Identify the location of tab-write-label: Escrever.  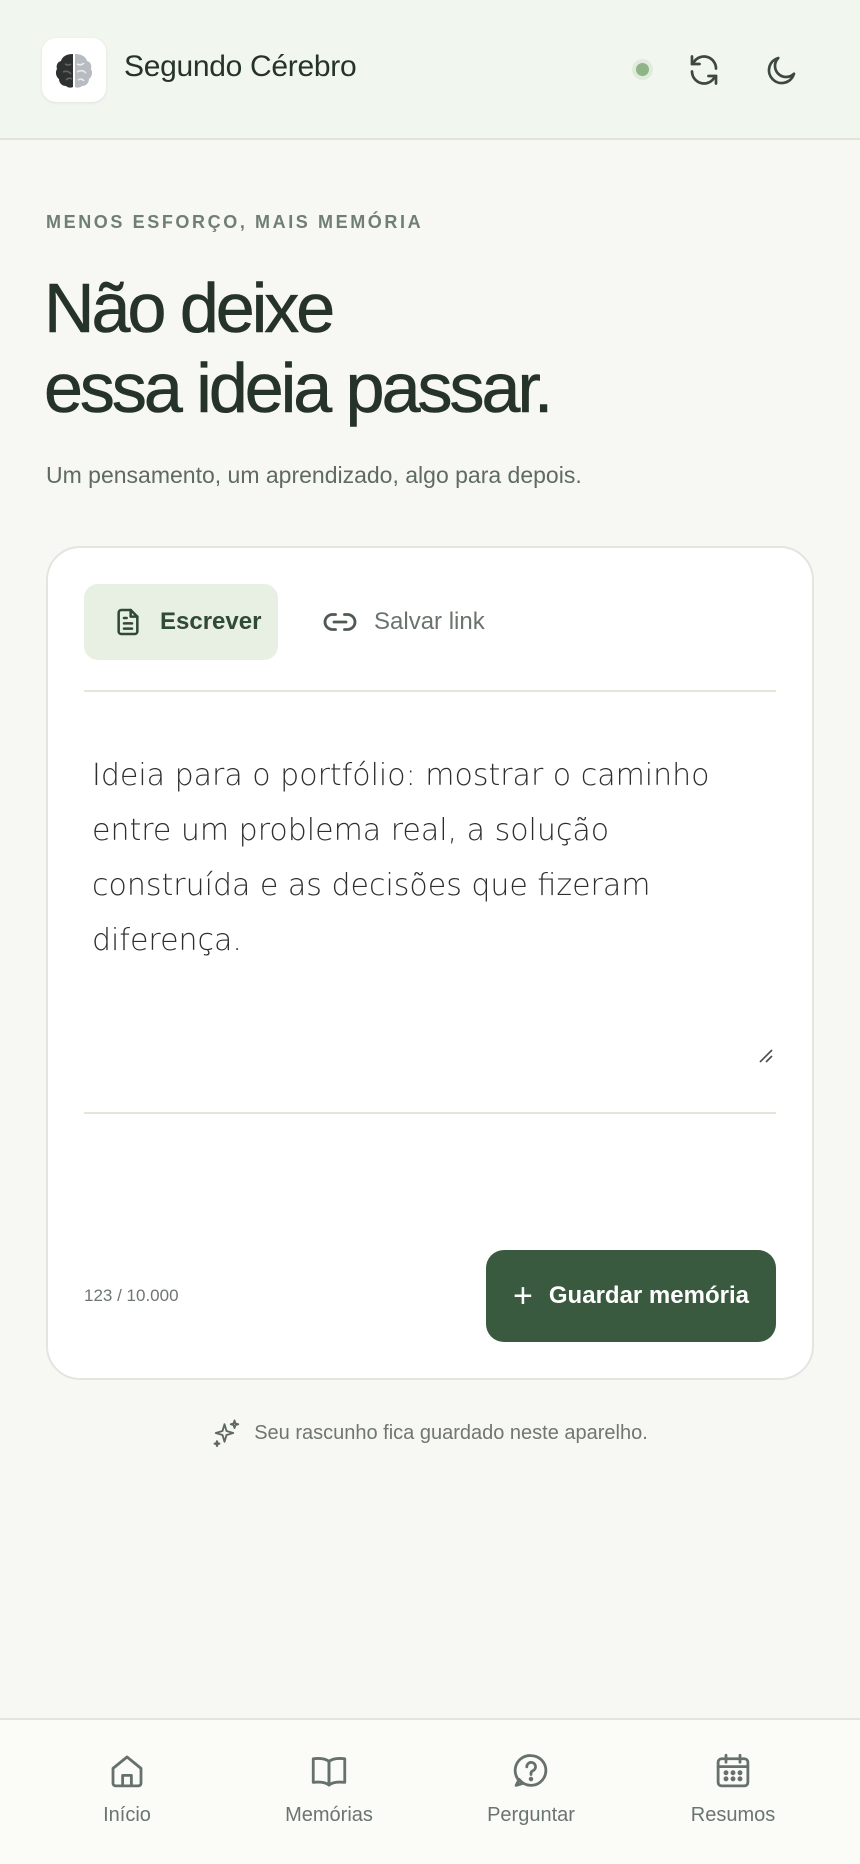
(211, 621).